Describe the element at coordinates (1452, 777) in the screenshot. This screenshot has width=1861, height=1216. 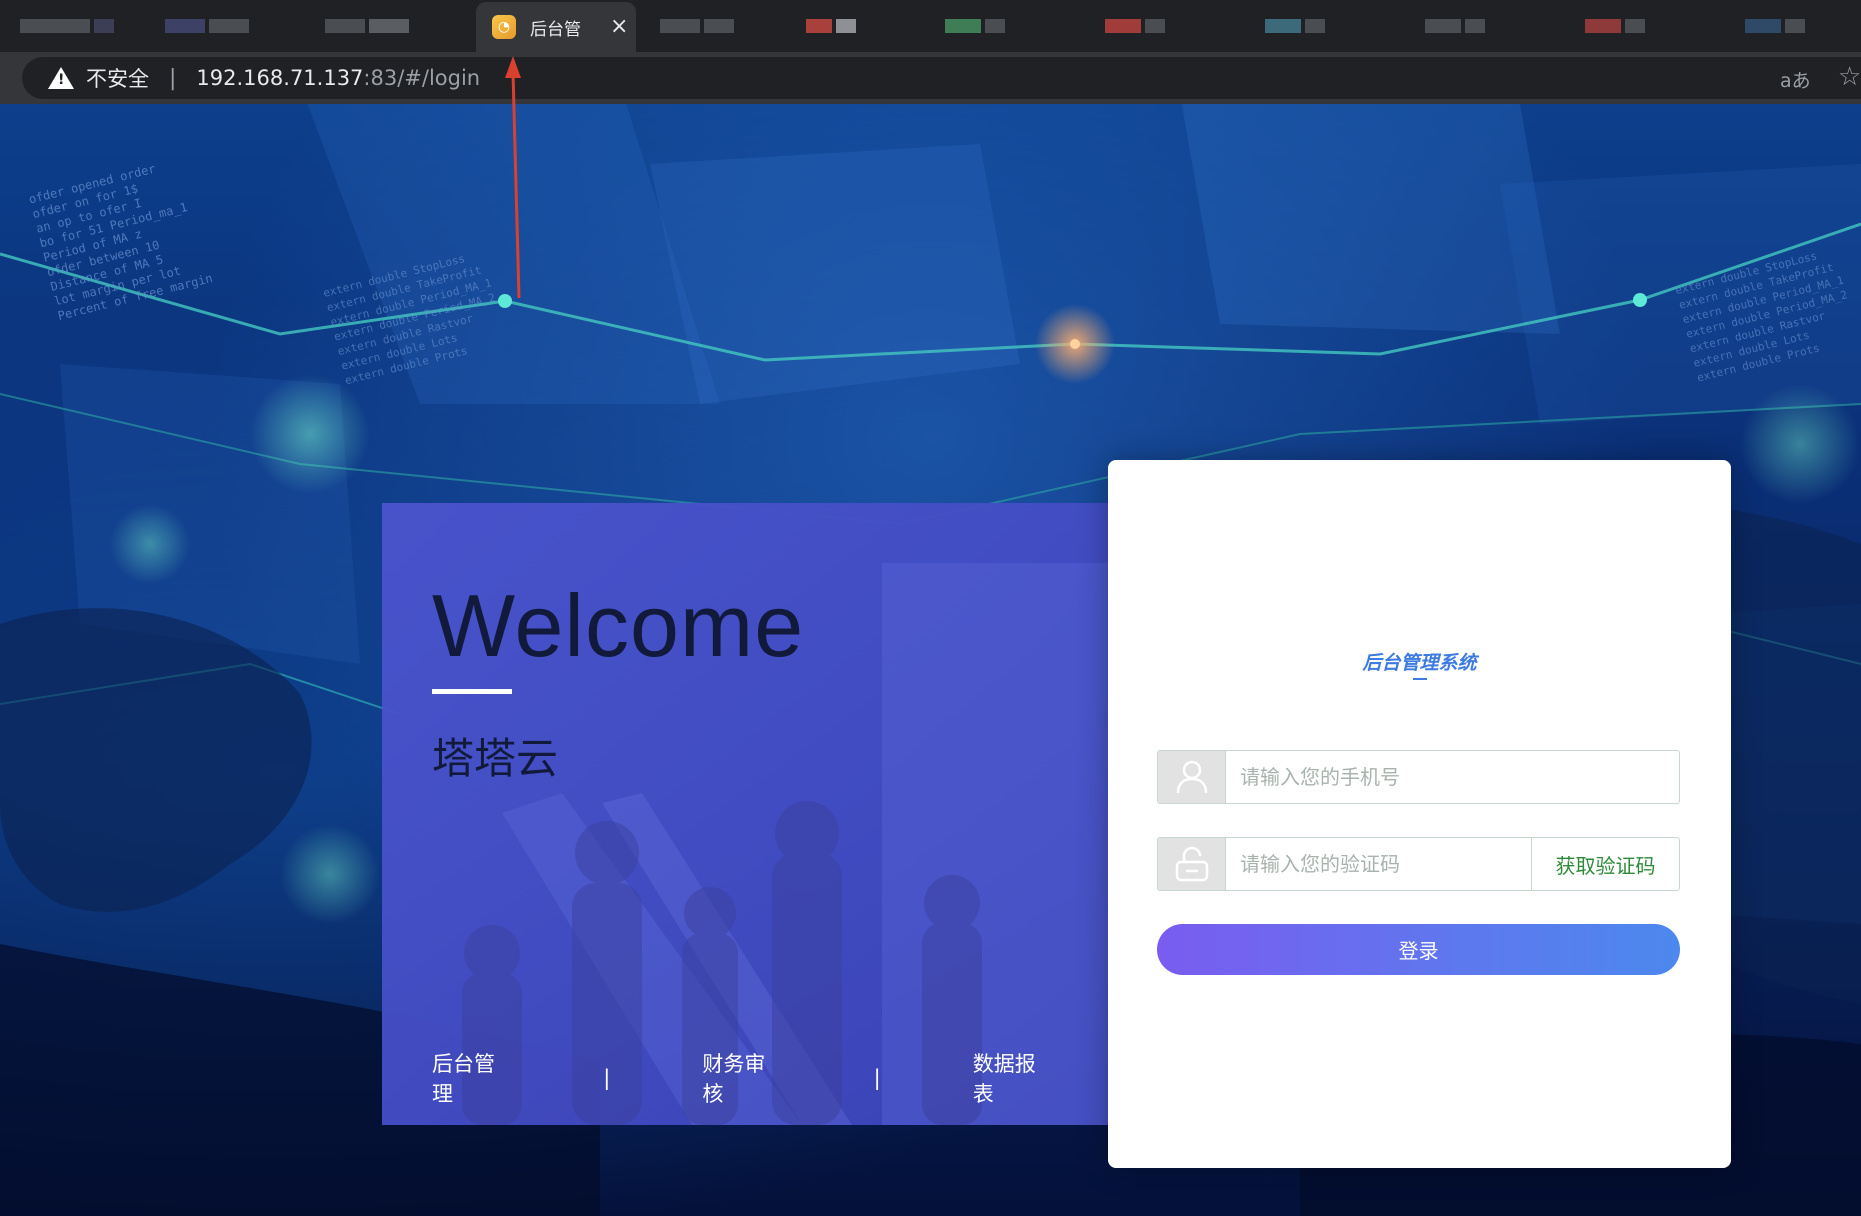
I see `phone-input` at that location.